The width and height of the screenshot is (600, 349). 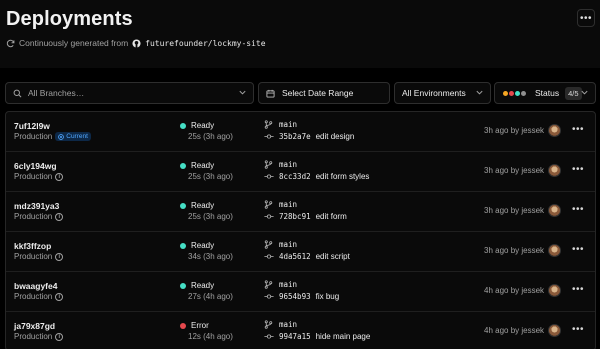 What do you see at coordinates (545, 93) in the screenshot?
I see `status-filter: Status 4/5` at bounding box center [545, 93].